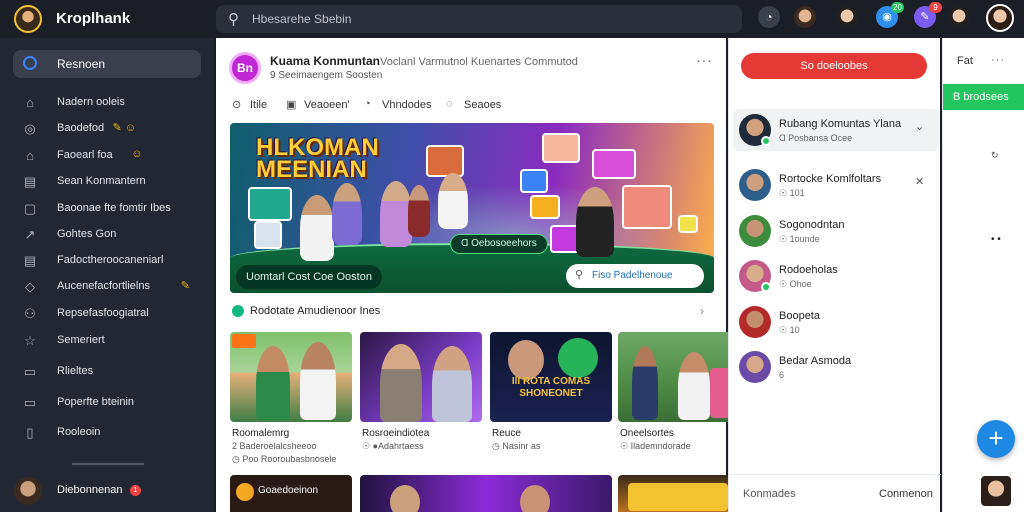 Image resolution: width=1024 pixels, height=512 pixels. I want to click on notifications-icon: ✎ 9, so click(928, 15).